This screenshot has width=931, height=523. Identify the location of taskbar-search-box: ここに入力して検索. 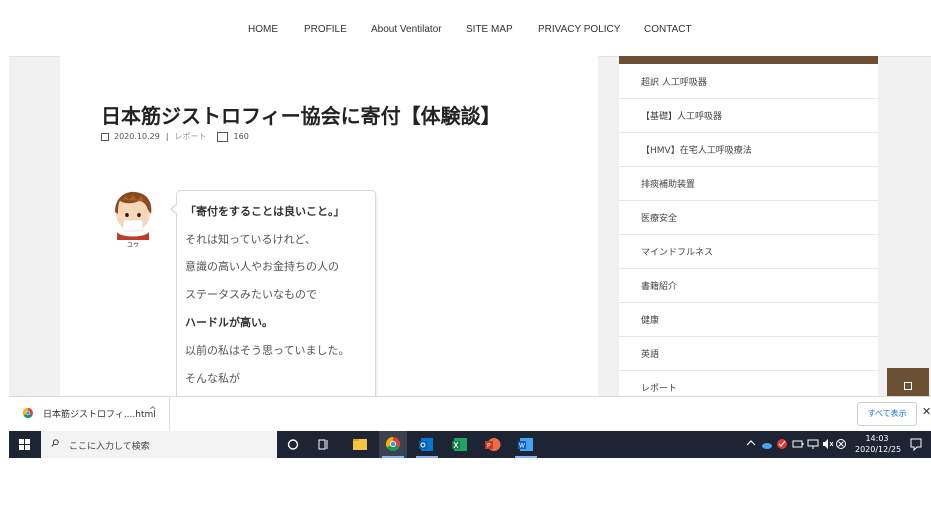
(159, 444).